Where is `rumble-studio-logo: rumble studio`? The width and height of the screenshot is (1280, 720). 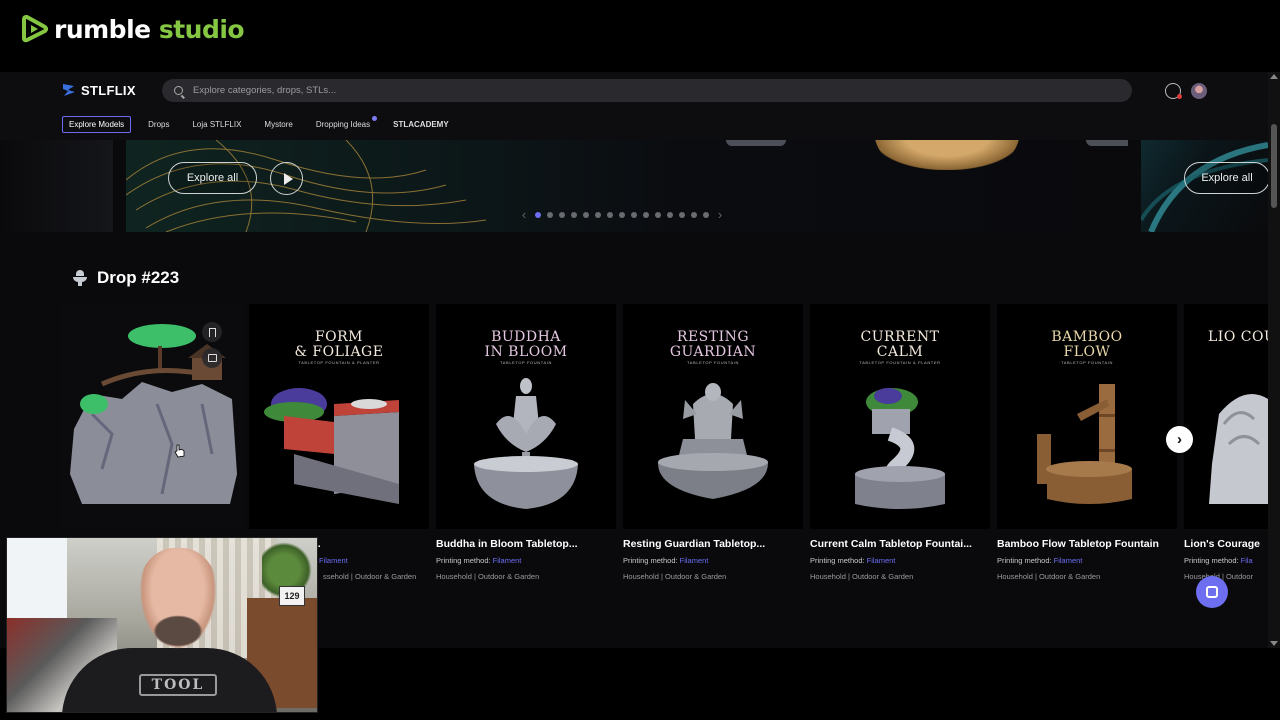 rumble-studio-logo: rumble studio is located at coordinates (133, 29).